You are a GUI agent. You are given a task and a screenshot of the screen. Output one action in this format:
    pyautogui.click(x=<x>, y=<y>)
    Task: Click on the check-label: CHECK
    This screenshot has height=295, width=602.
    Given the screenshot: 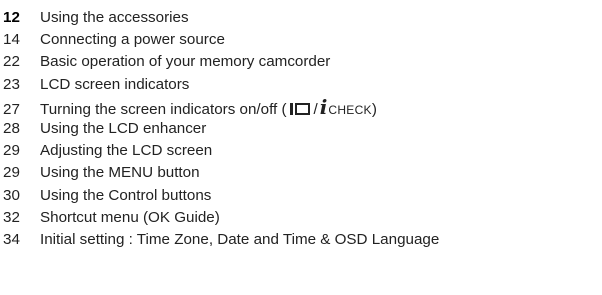 What is the action you would take?
    pyautogui.click(x=350, y=109)
    